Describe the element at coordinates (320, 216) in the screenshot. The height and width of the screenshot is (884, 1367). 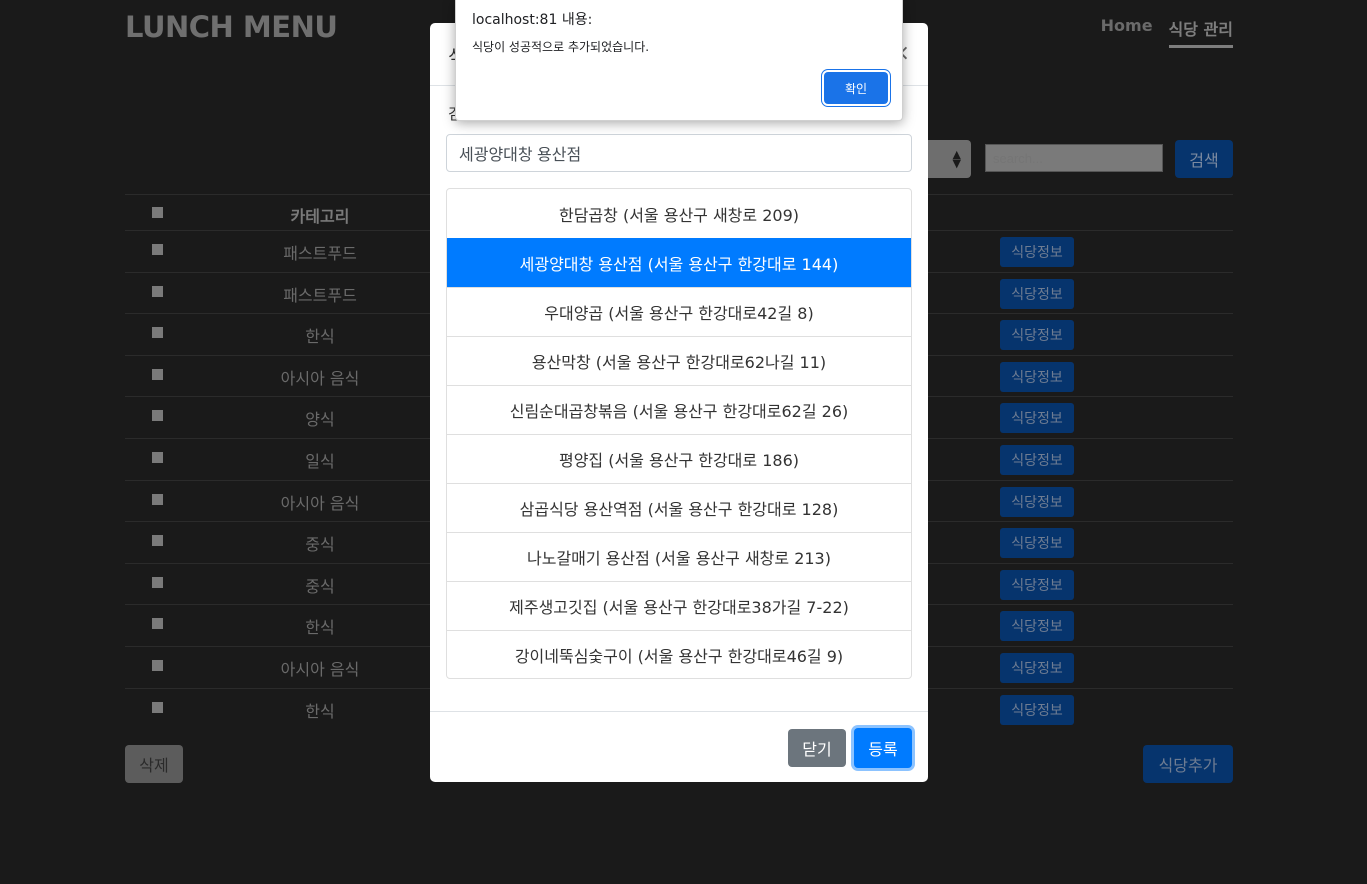
I see `column-category: 카테고리` at that location.